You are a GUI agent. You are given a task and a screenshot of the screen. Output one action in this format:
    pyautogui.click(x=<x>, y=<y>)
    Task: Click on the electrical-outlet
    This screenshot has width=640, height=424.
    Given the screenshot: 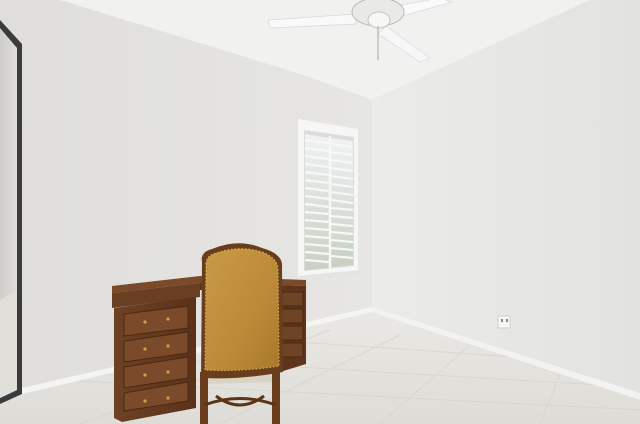 What is the action you would take?
    pyautogui.click(x=504, y=322)
    